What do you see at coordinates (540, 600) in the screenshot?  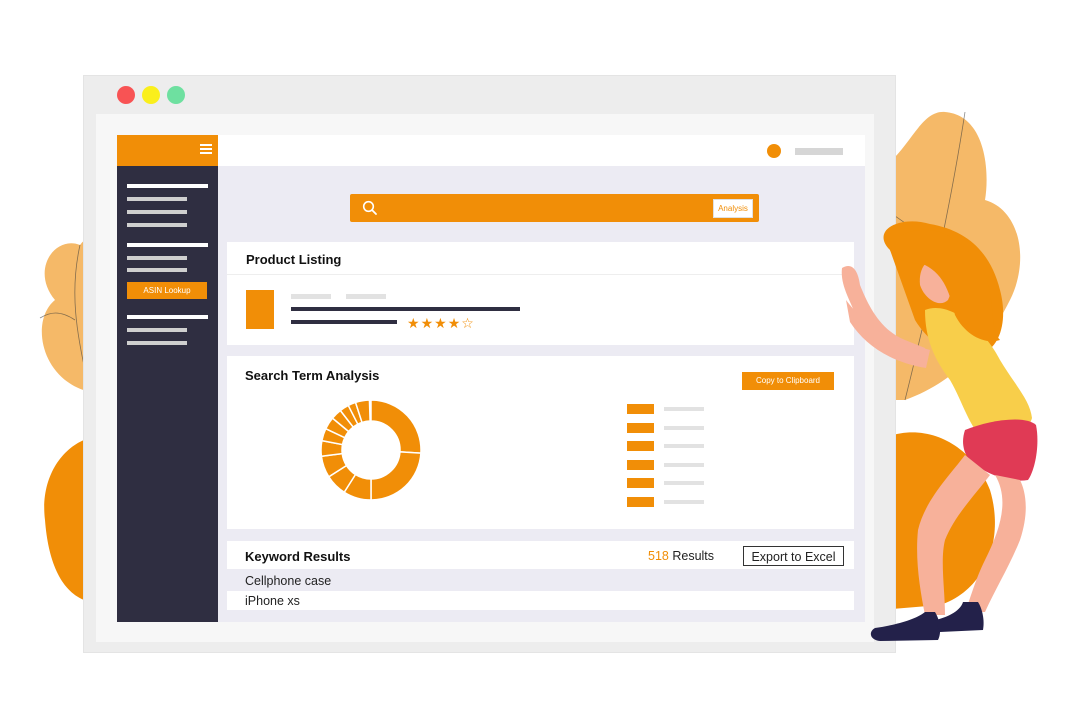 I see `table-row` at bounding box center [540, 600].